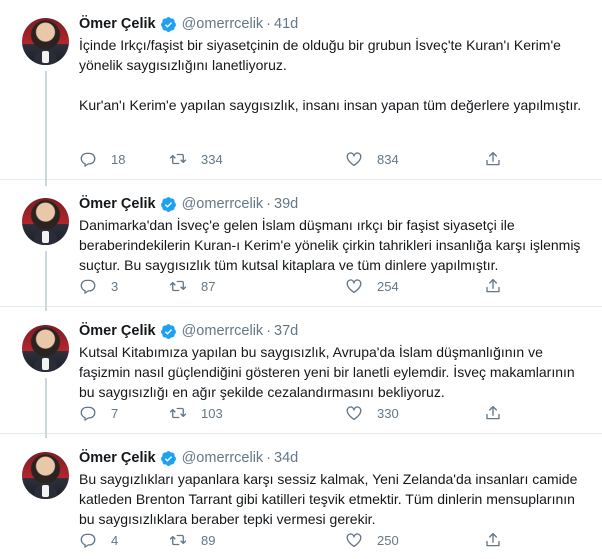 Image resolution: width=602 pixels, height=559 pixels. I want to click on reply-count: 7, so click(115, 413).